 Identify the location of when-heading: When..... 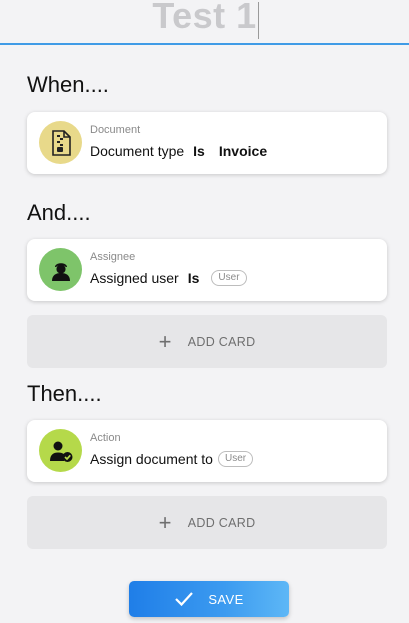
(68, 84).